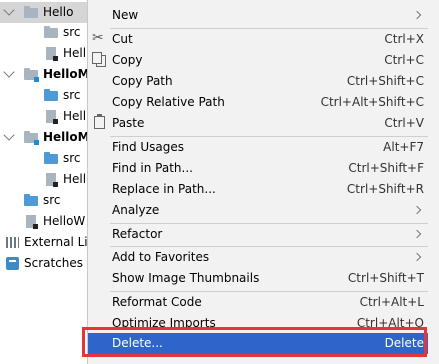 This screenshot has width=439, height=364. I want to click on menu-item-add-to-favorites: Add to Favorites, so click(258, 257).